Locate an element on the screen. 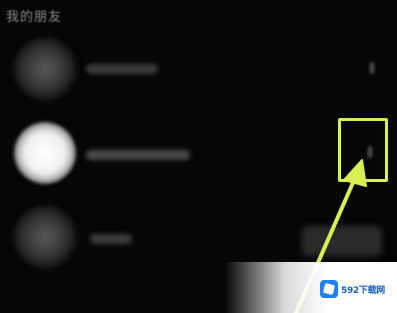 Image resolution: width=397 pixels, height=313 pixels. watermark-logo-icon is located at coordinates (329, 289).